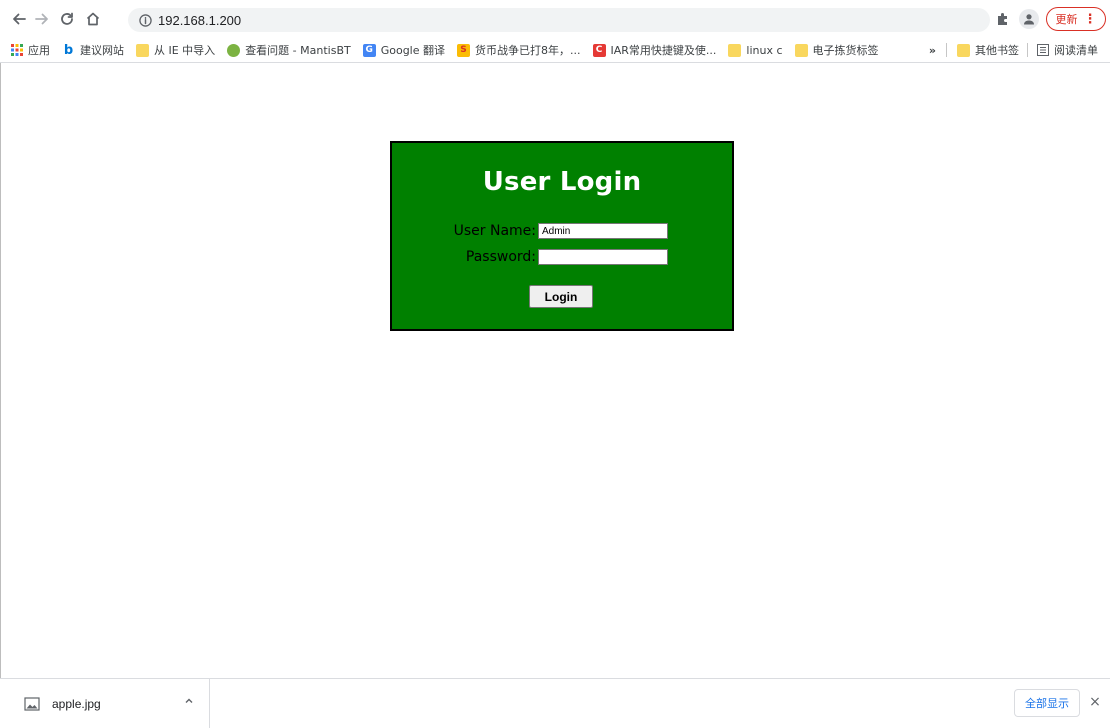 Image resolution: width=1110 pixels, height=728 pixels. I want to click on globe-info-icon, so click(145, 20).